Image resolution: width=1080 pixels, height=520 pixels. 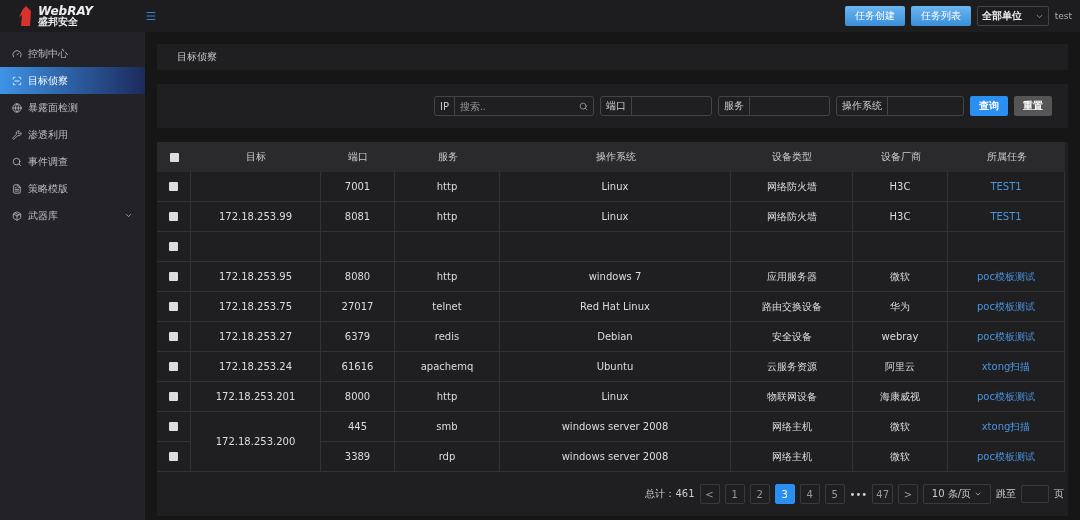 I want to click on page-button: 2, so click(x=759, y=494).